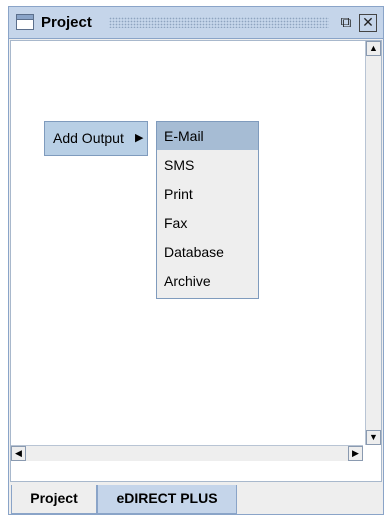 This screenshot has width=390, height=518. What do you see at coordinates (373, 437) in the screenshot?
I see `scroll-down-icon: ▼` at bounding box center [373, 437].